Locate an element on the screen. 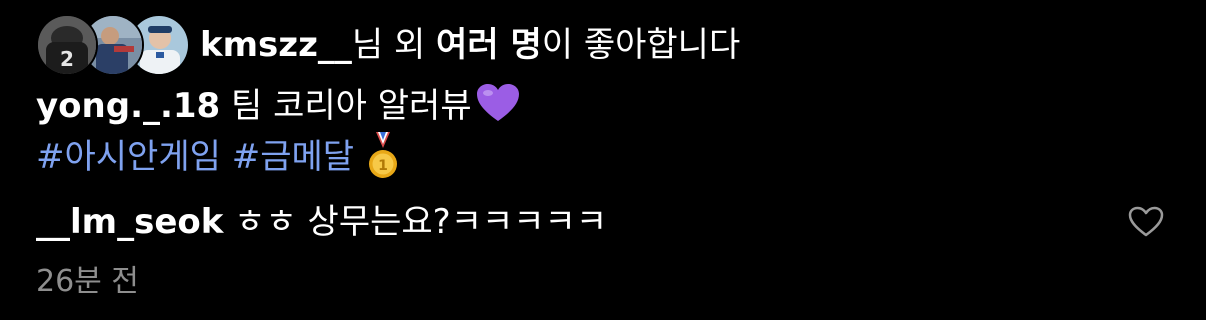 The image size is (1206, 320). hashtag-link: #아시안게임 is located at coordinates (128, 157).